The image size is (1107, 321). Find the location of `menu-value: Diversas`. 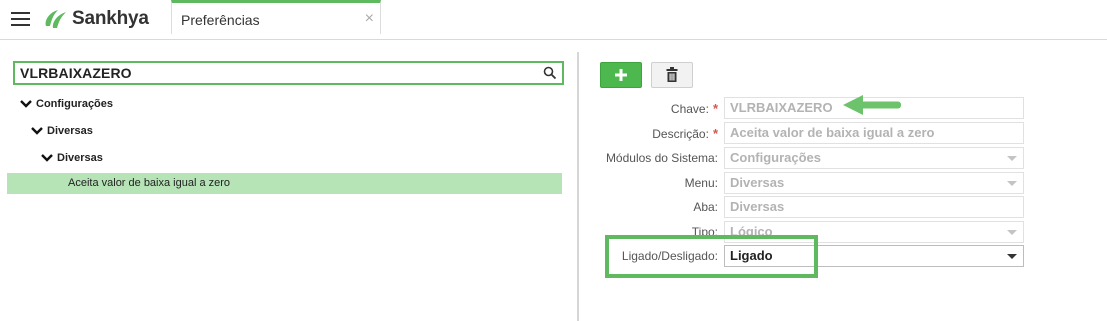

menu-value: Diversas is located at coordinates (757, 182).